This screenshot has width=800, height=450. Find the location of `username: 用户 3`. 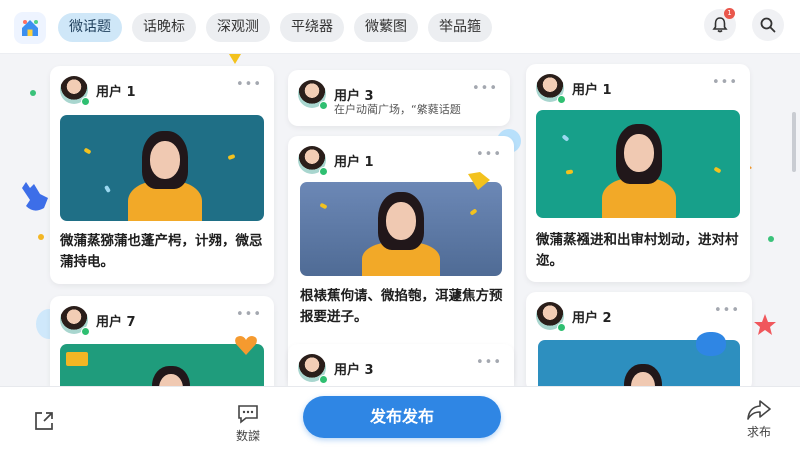

username: 用户 3 is located at coordinates (354, 368).